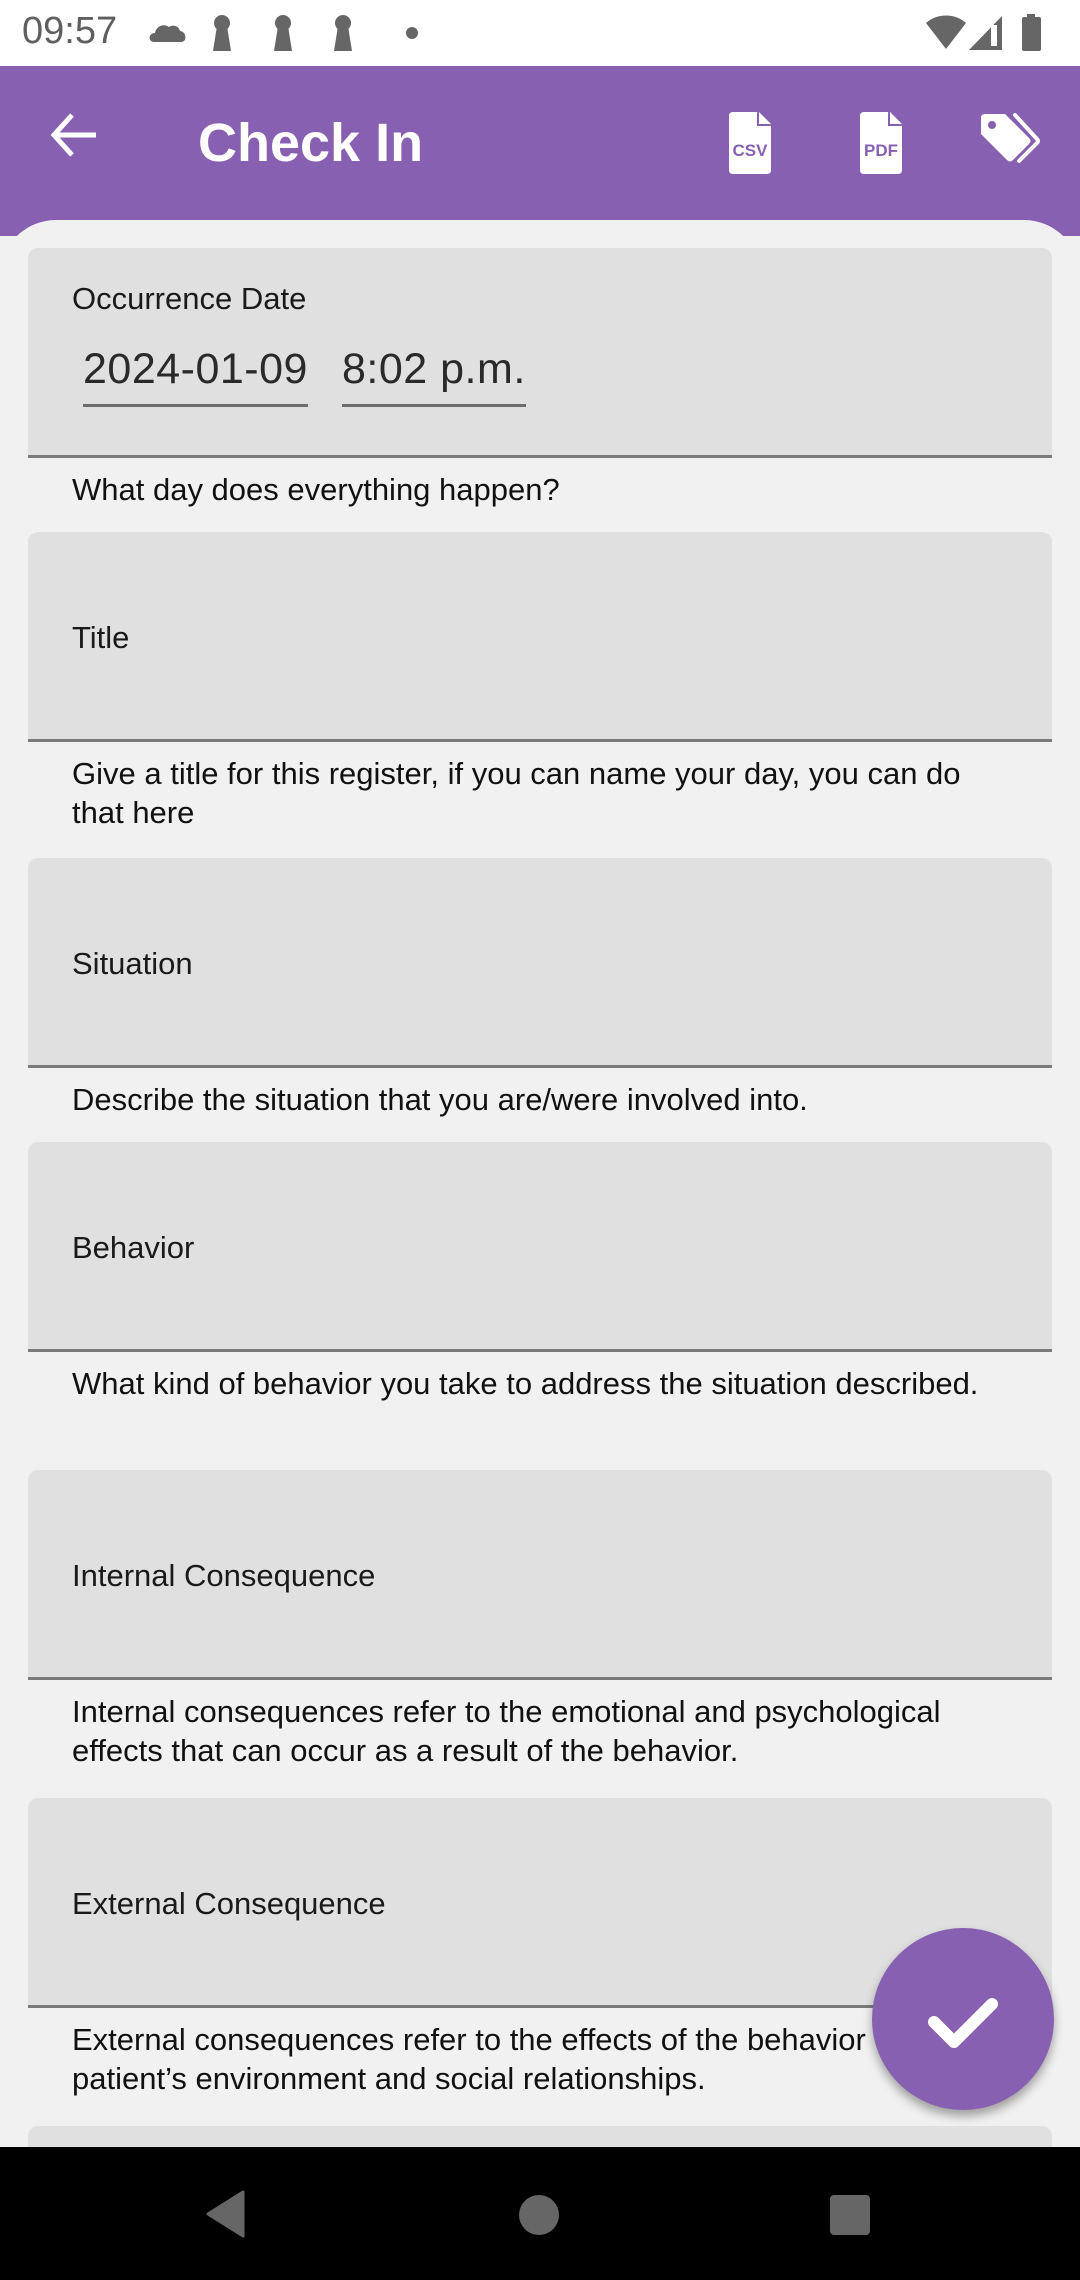 This screenshot has width=1080, height=2280. Describe the element at coordinates (132, 963) in the screenshot. I see `situation-label: Situation` at that location.